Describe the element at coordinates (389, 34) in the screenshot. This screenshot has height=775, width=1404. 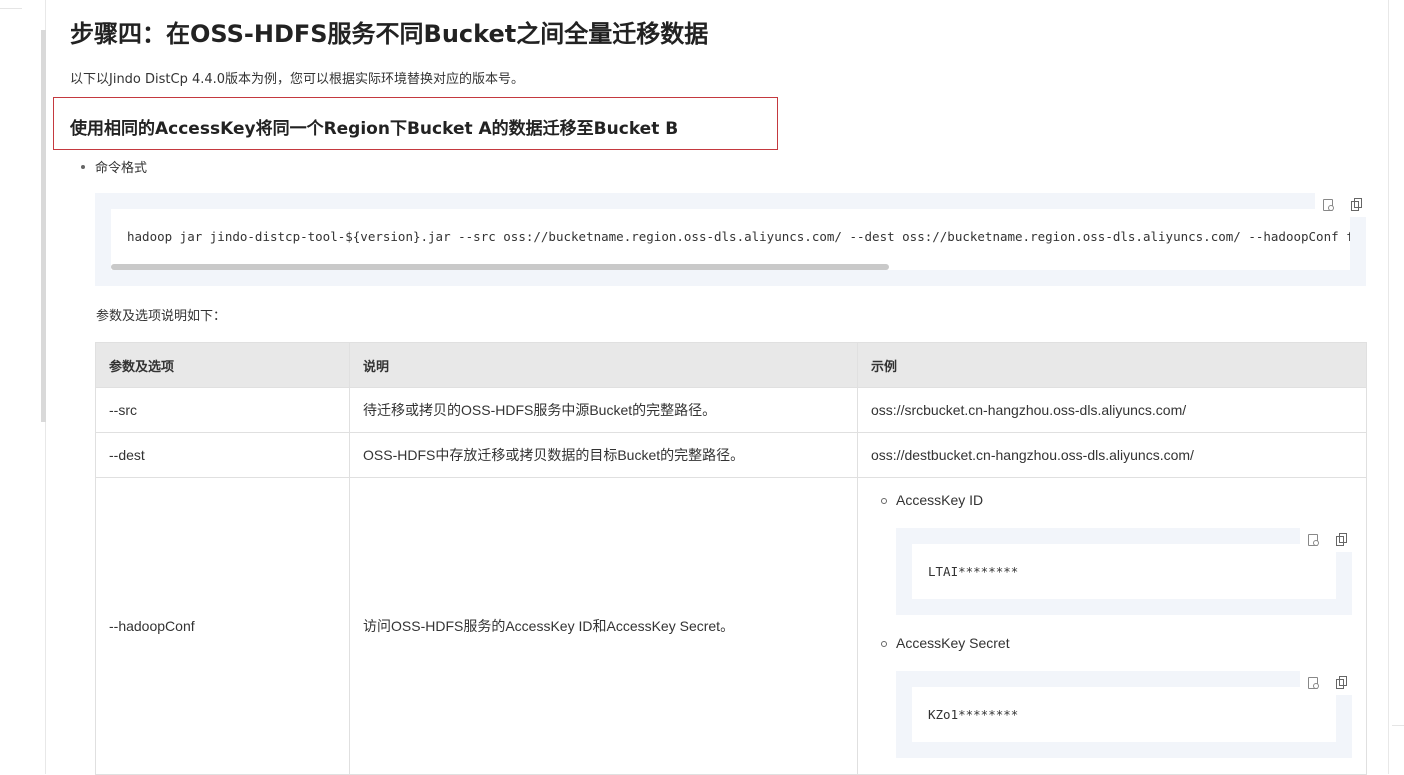
I see `step-title: 步骤四：在OSS-HDFS服务不同Bucket之间全量迁移数据` at that location.